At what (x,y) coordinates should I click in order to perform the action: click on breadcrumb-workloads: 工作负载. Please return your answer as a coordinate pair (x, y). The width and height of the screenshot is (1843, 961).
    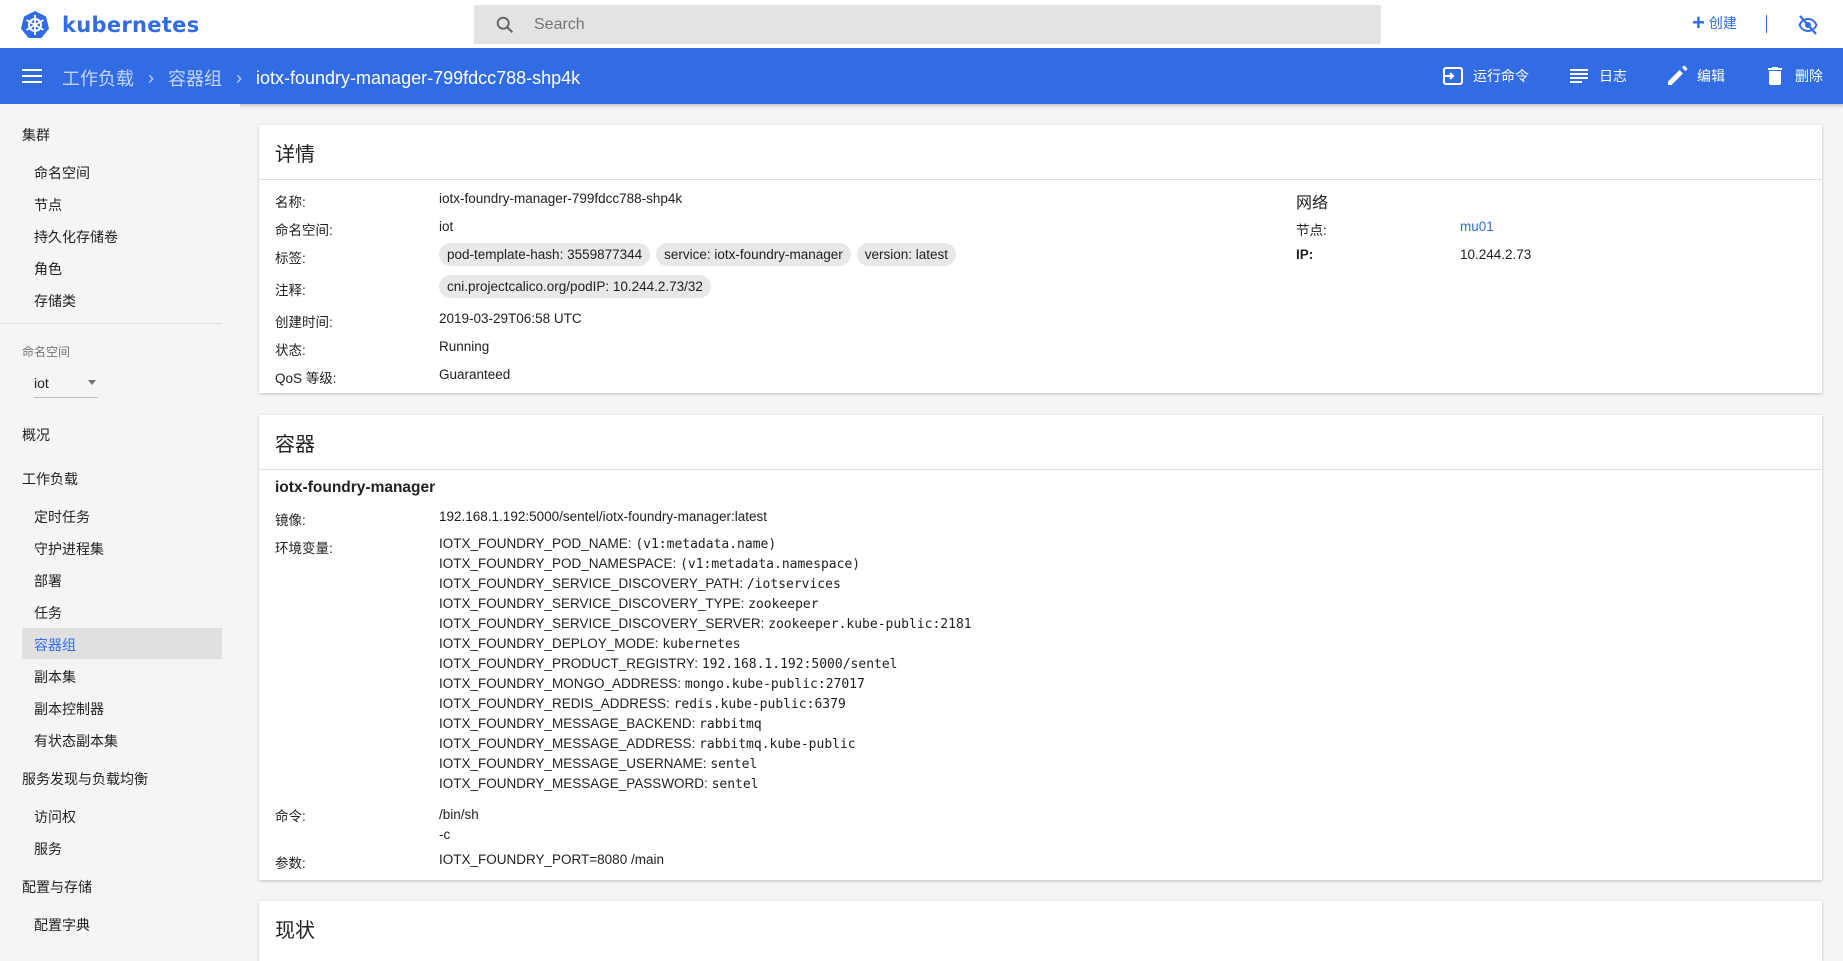
    Looking at the image, I should click on (98, 78).